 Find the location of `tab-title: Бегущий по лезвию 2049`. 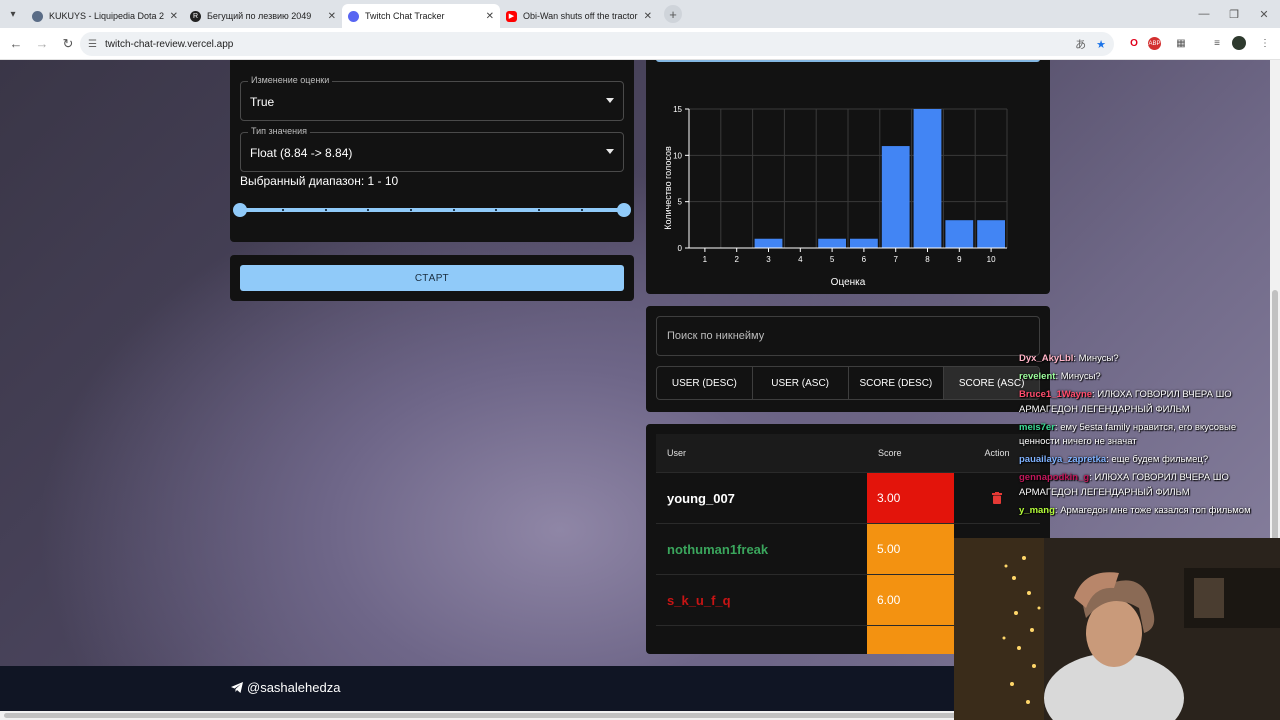

tab-title: Бегущий по лезвию 2049 is located at coordinates (259, 16).